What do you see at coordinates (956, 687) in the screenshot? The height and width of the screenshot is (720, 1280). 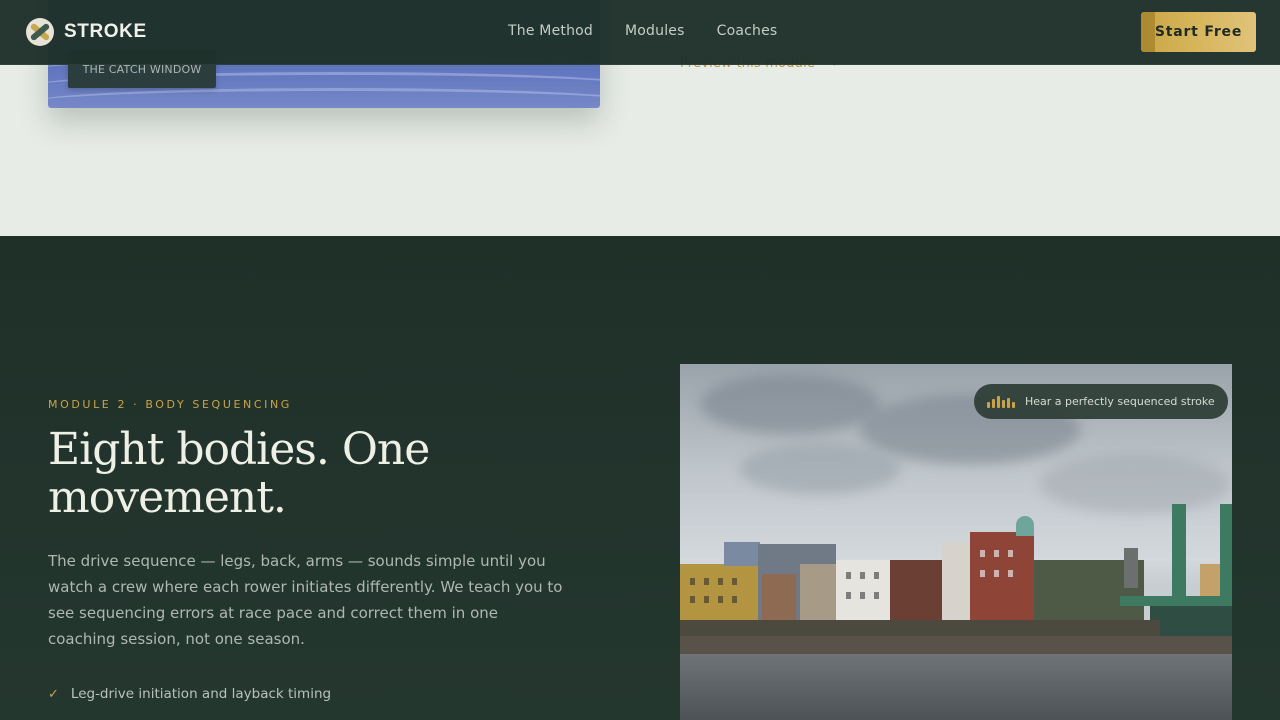 I see `river-water` at bounding box center [956, 687].